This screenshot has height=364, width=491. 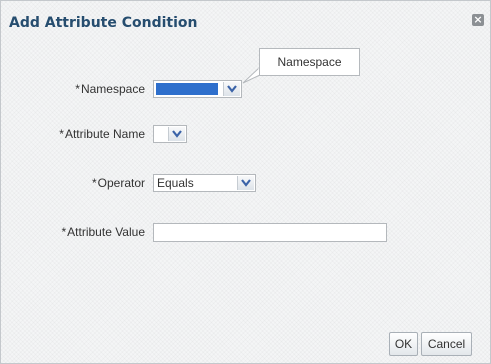 I want to click on operator-select: Equals, so click(x=204, y=183).